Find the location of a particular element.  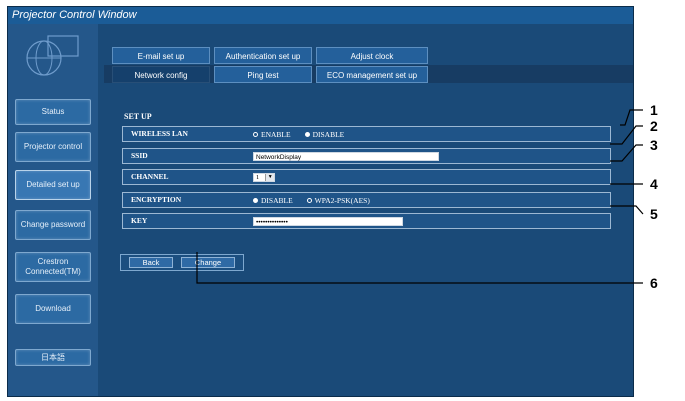

ssid-label: SSID is located at coordinates (139, 155).